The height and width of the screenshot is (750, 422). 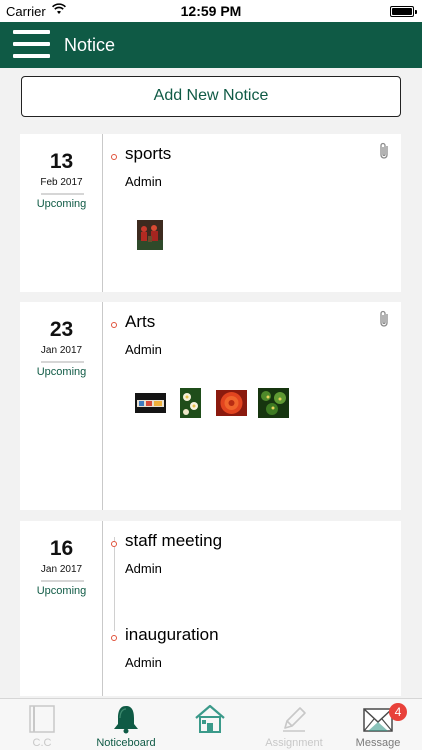 I want to click on status-time: 12:59 PM, so click(x=211, y=11).